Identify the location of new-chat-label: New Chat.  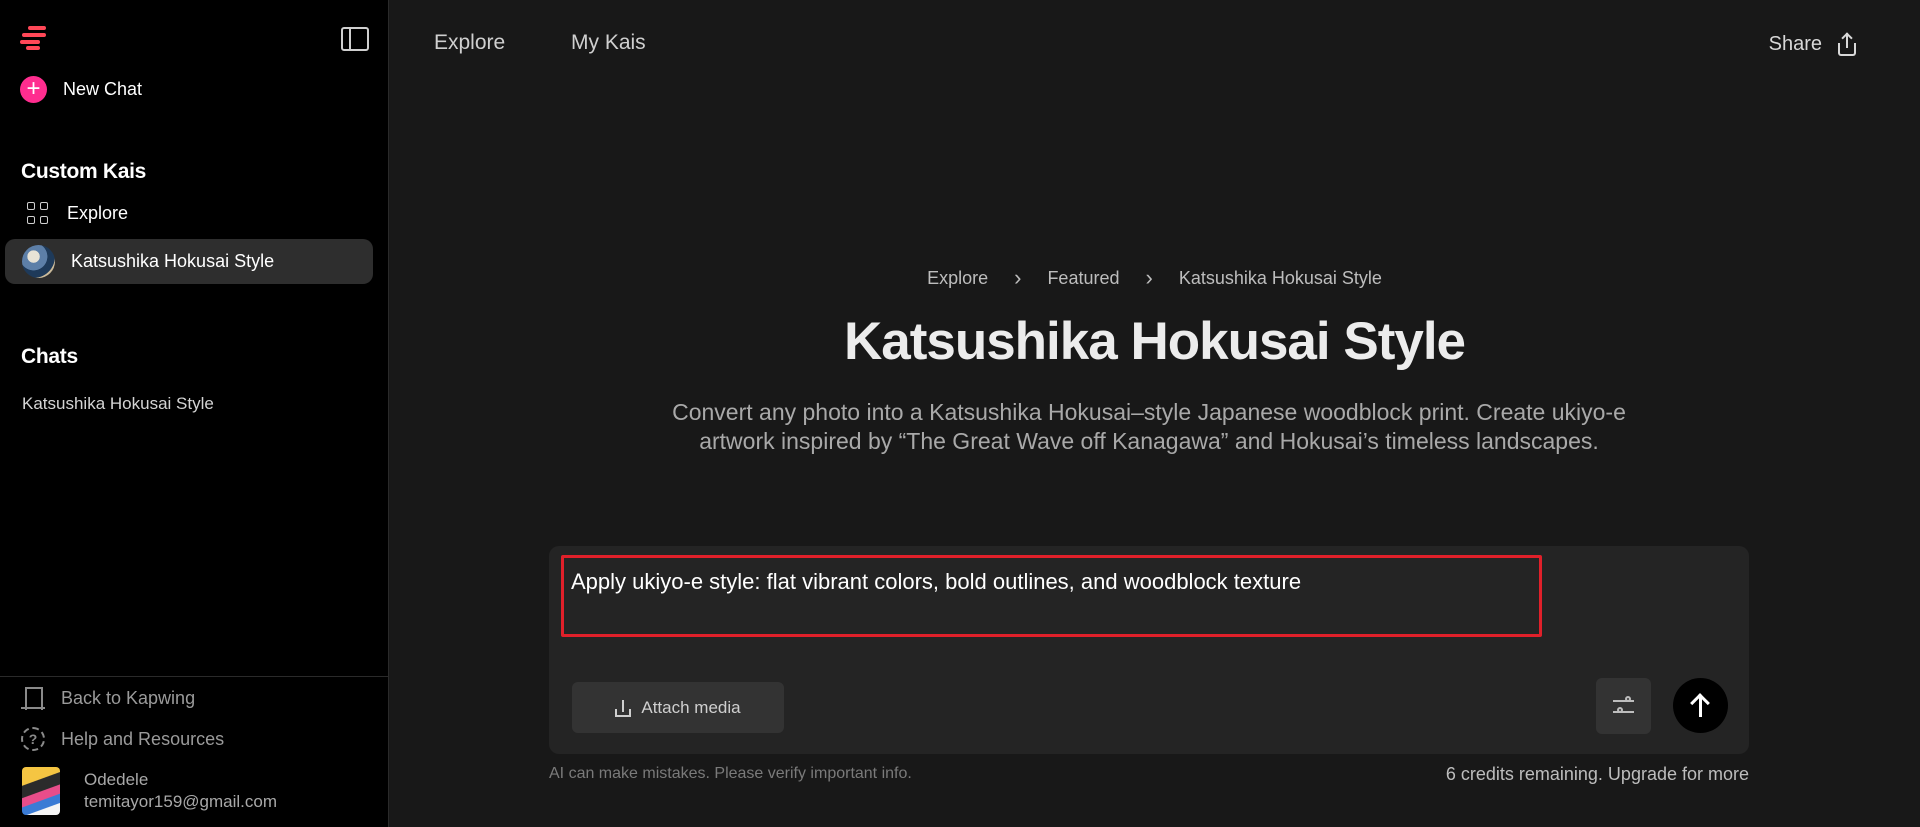
(103, 89).